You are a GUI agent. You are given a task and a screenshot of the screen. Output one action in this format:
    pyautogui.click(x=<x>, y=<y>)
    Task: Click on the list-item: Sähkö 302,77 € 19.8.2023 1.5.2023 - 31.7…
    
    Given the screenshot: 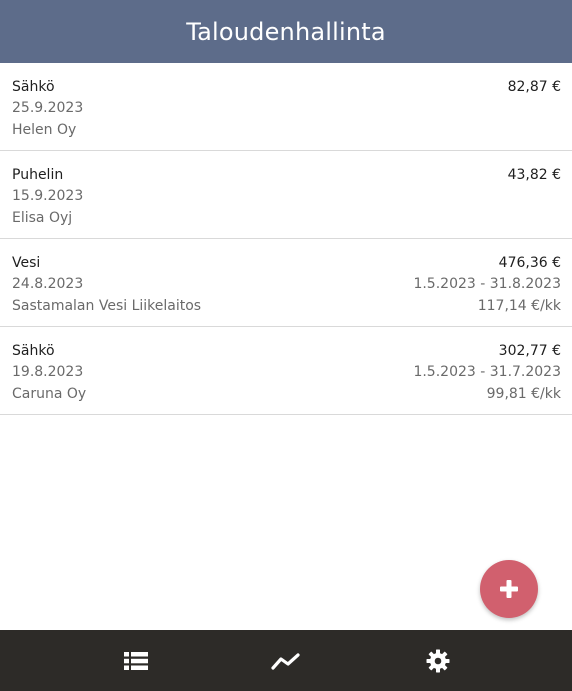 What is the action you would take?
    pyautogui.click(x=286, y=371)
    